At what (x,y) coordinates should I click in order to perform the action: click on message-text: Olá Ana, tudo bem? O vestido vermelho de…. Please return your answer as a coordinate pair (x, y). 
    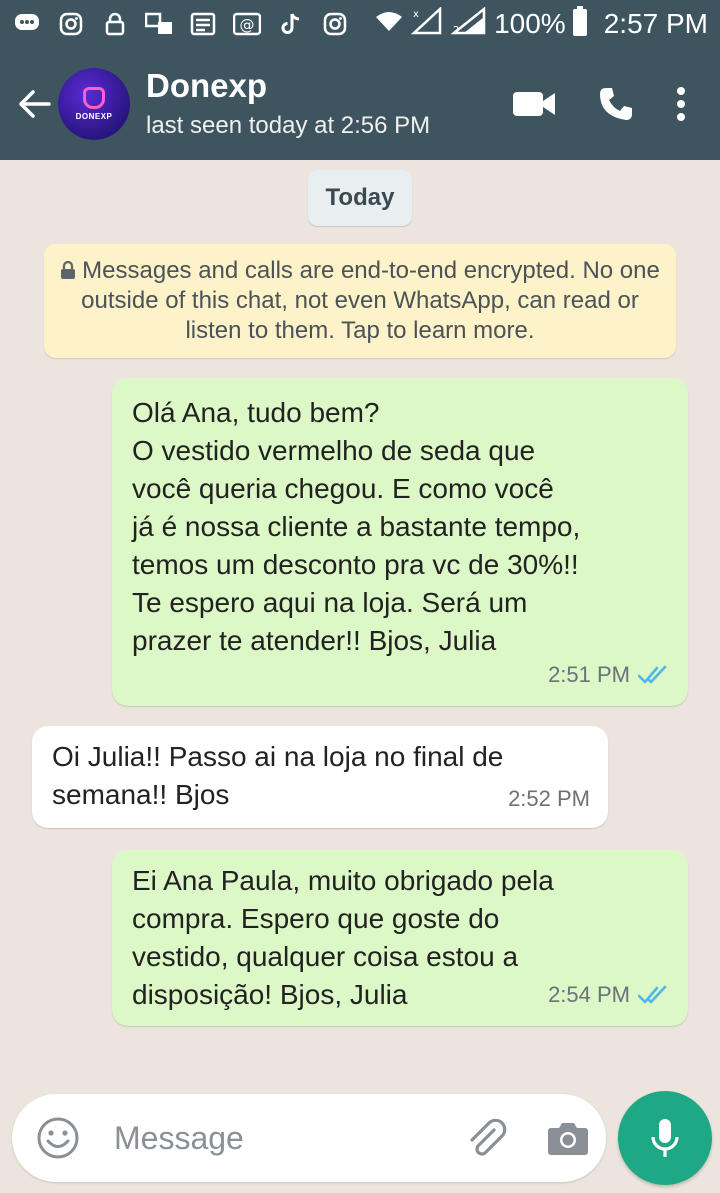
    Looking at the image, I should click on (356, 526).